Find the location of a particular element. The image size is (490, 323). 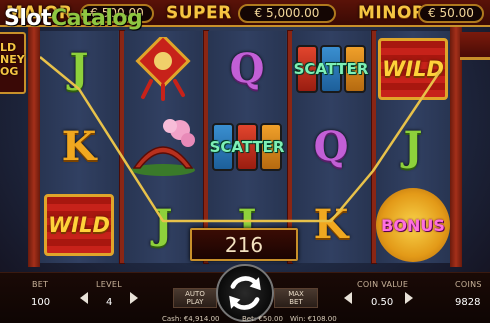

level-increase-button is located at coordinates (134, 298).